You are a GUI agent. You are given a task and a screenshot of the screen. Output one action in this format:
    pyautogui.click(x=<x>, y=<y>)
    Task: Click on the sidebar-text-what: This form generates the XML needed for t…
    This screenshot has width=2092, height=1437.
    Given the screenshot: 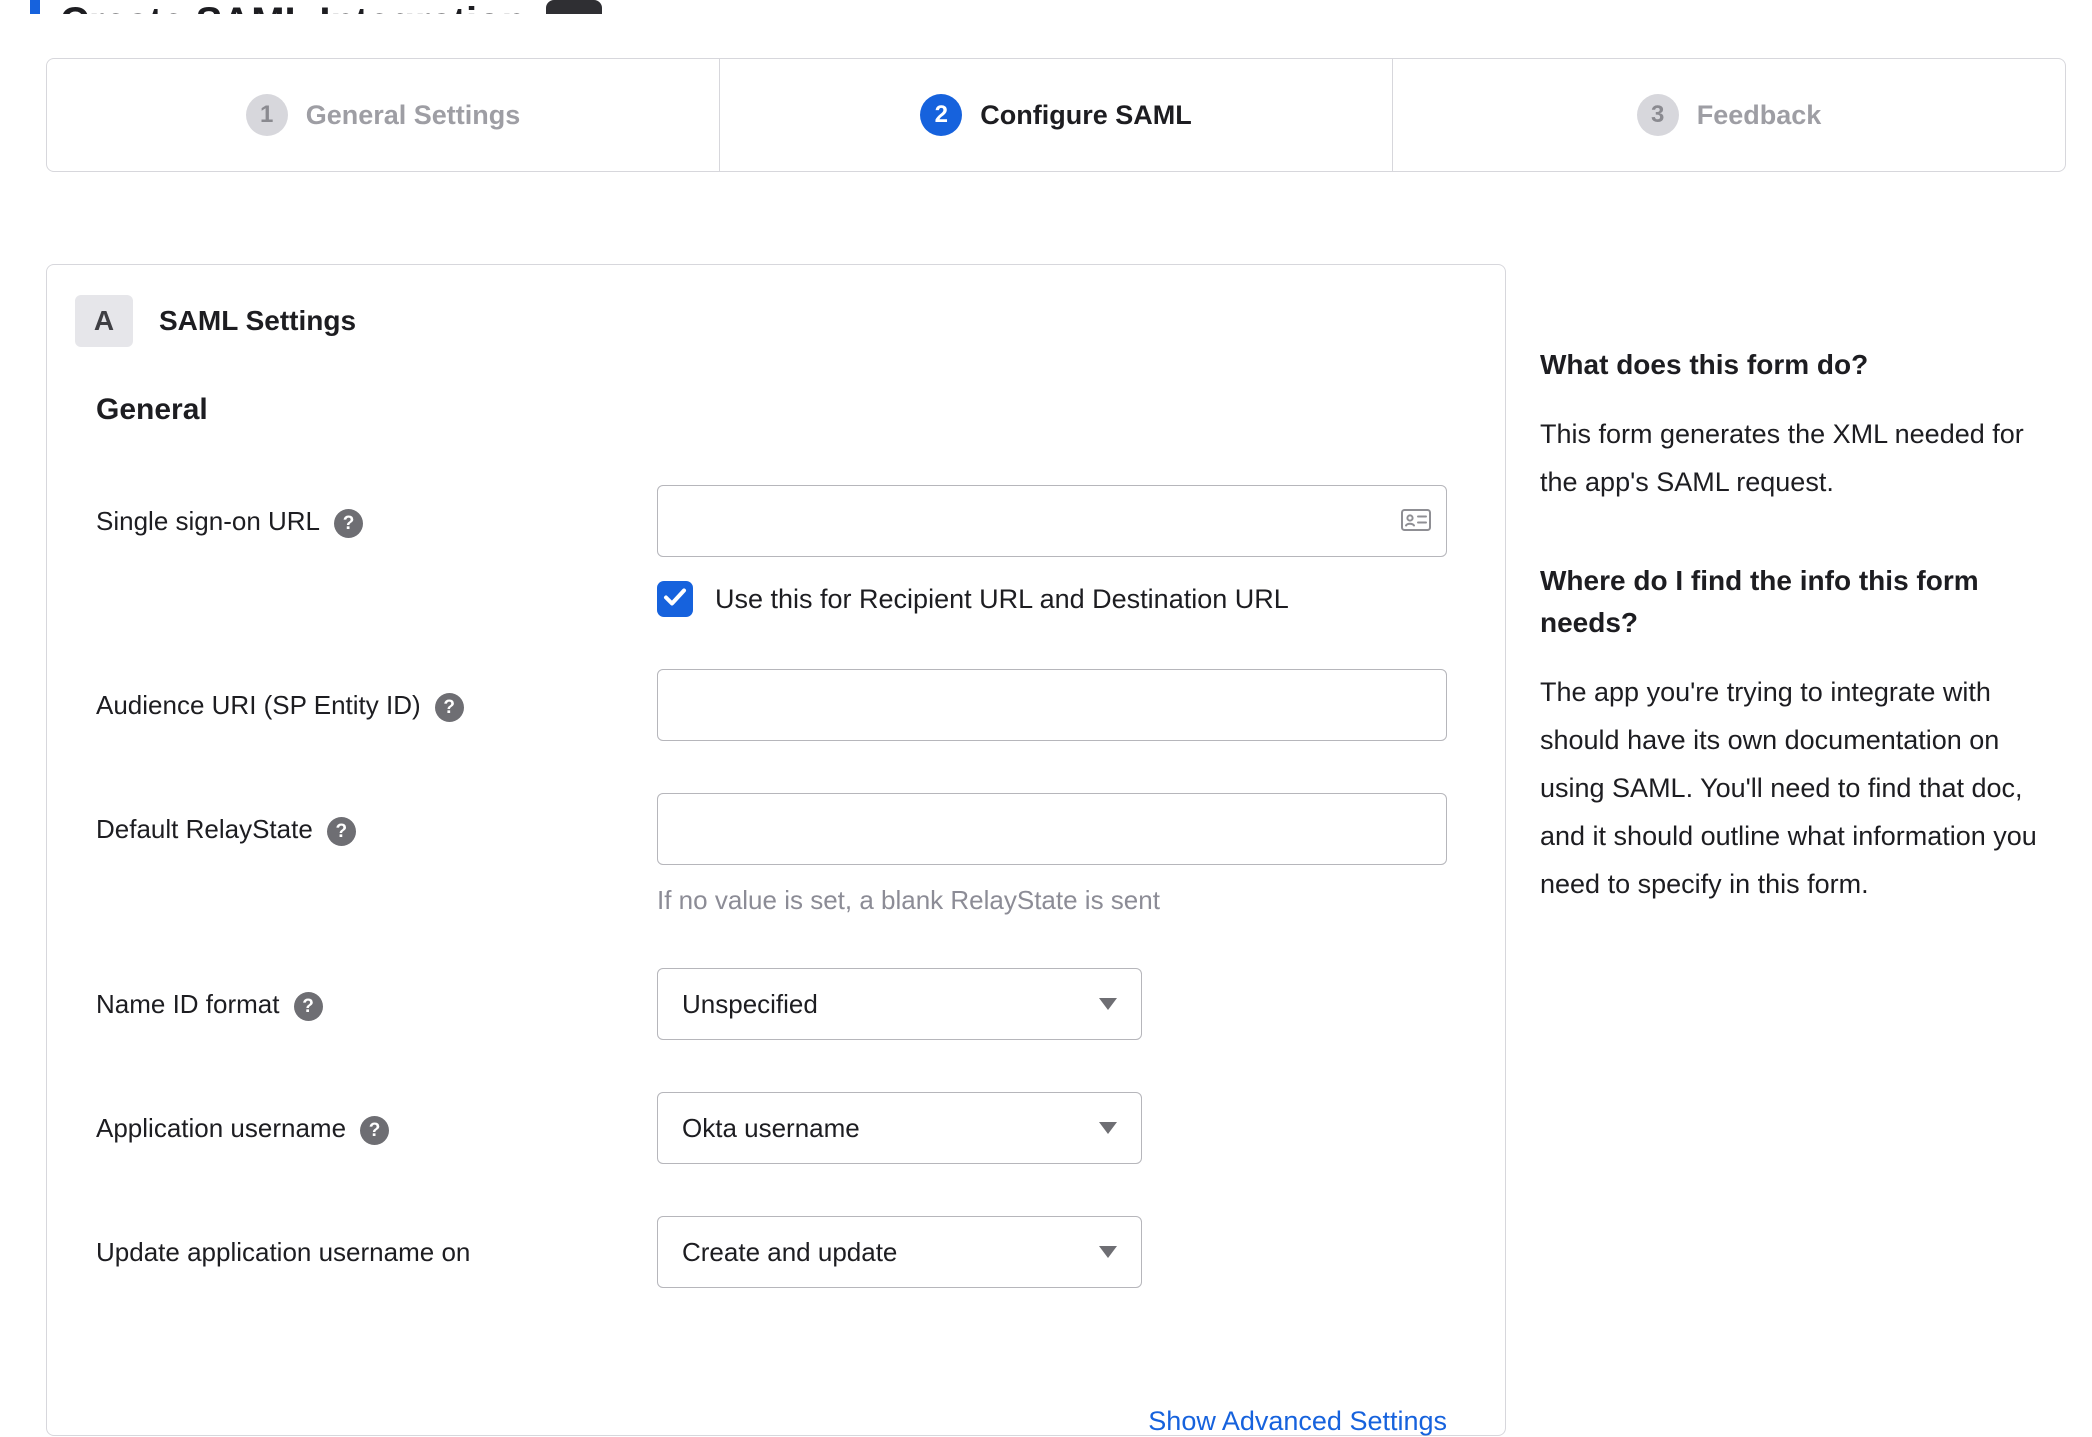 What is the action you would take?
    pyautogui.click(x=1782, y=458)
    